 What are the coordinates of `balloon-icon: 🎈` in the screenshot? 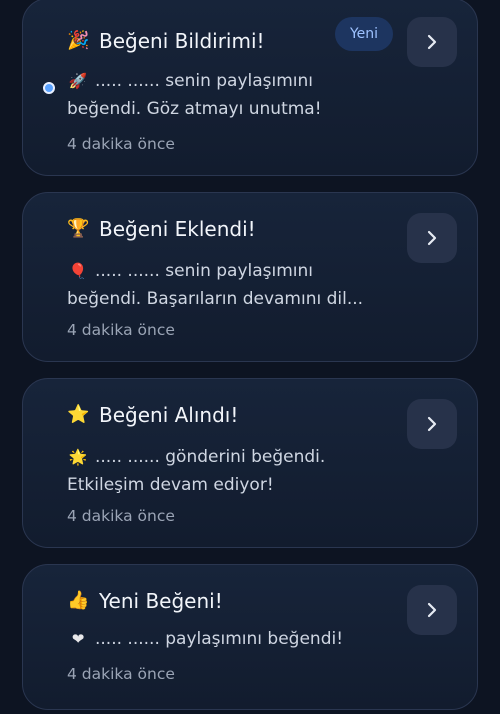 It's located at (78, 271).